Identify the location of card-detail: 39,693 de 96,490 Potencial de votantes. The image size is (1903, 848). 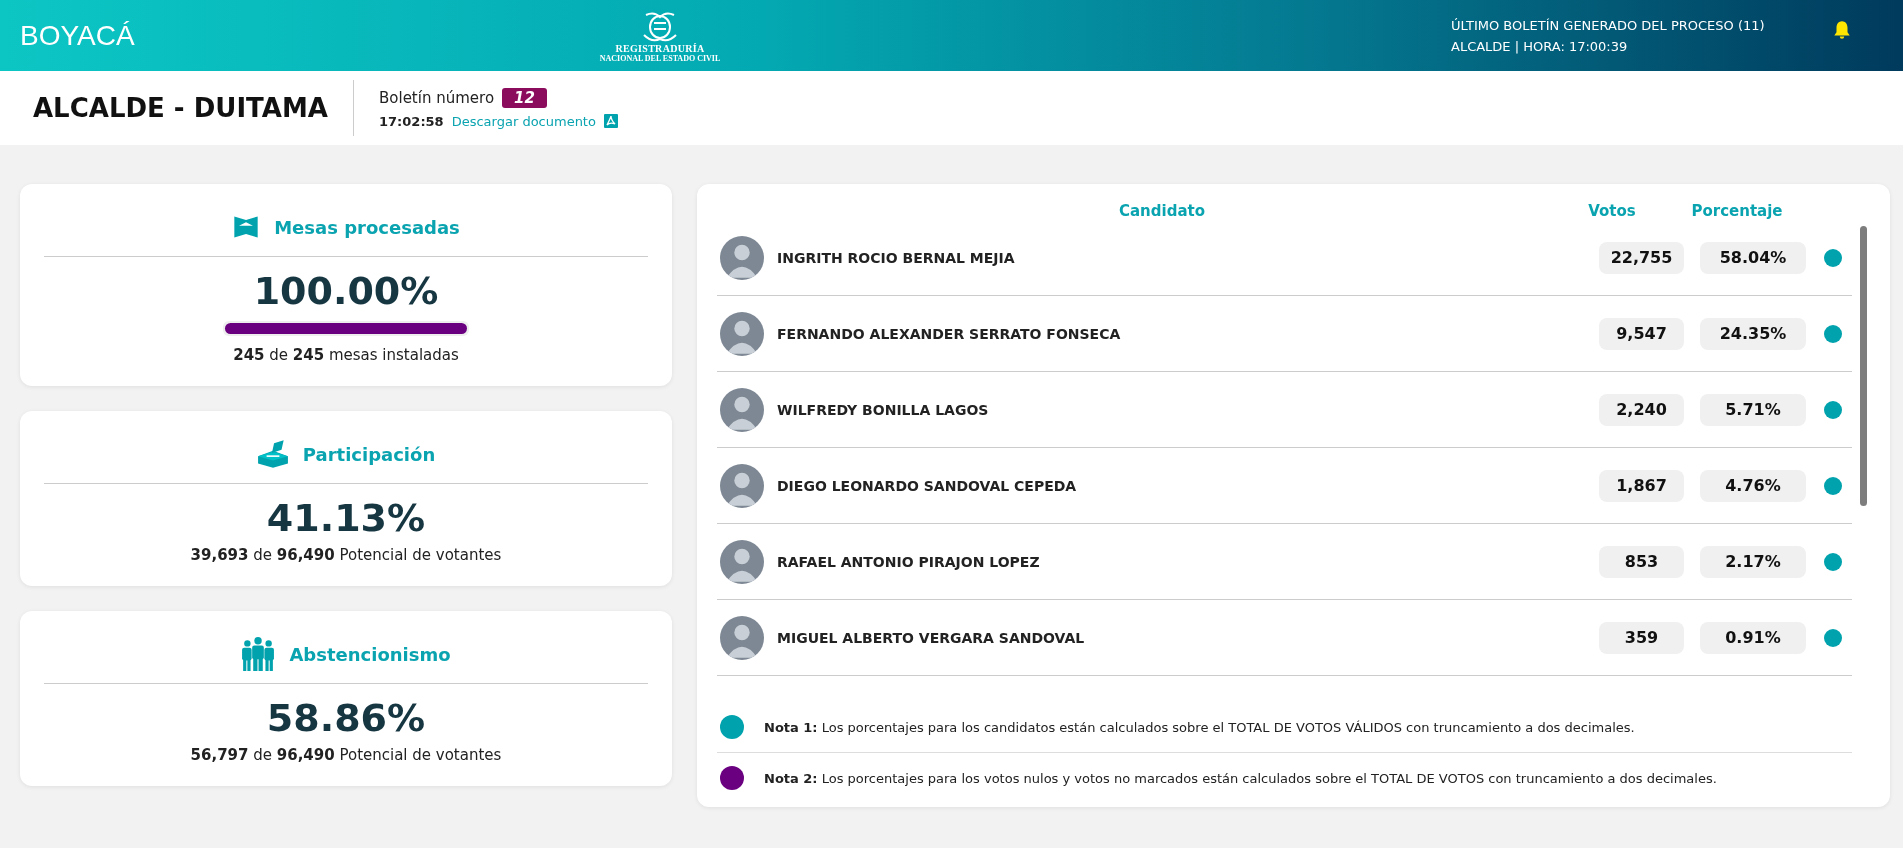
(346, 555).